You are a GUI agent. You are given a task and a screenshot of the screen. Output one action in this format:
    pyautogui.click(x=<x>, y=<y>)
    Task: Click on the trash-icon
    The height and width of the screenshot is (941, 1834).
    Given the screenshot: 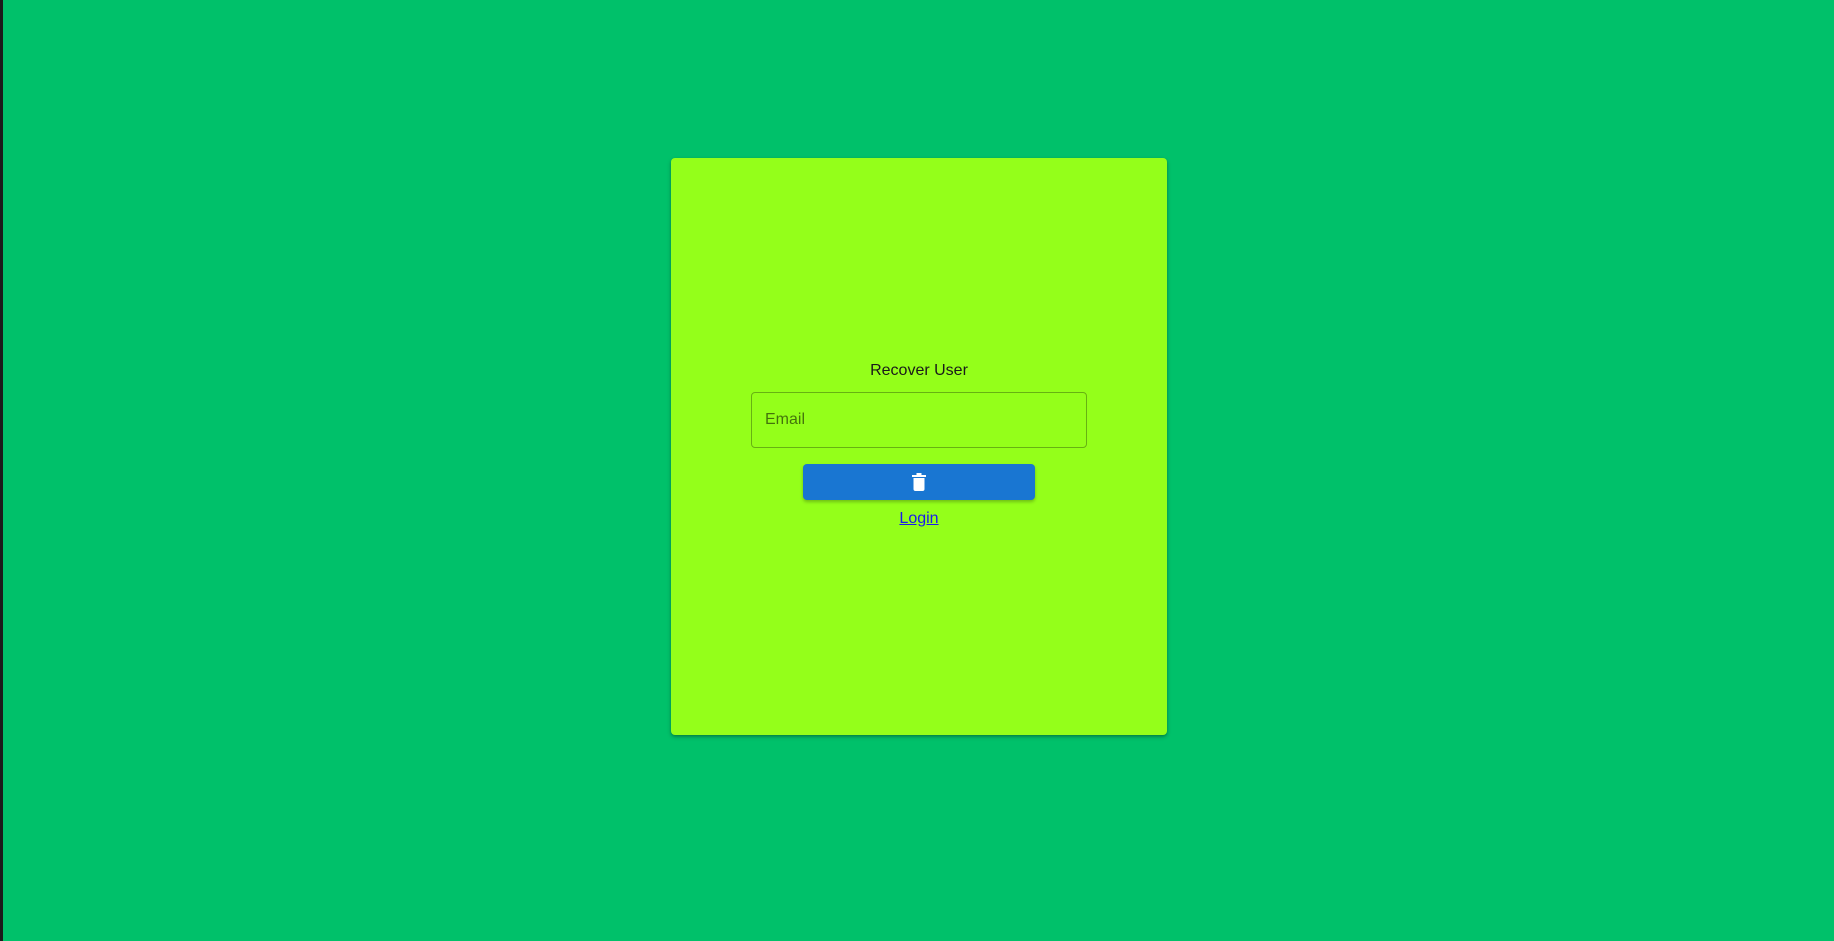 What is the action you would take?
    pyautogui.click(x=919, y=482)
    